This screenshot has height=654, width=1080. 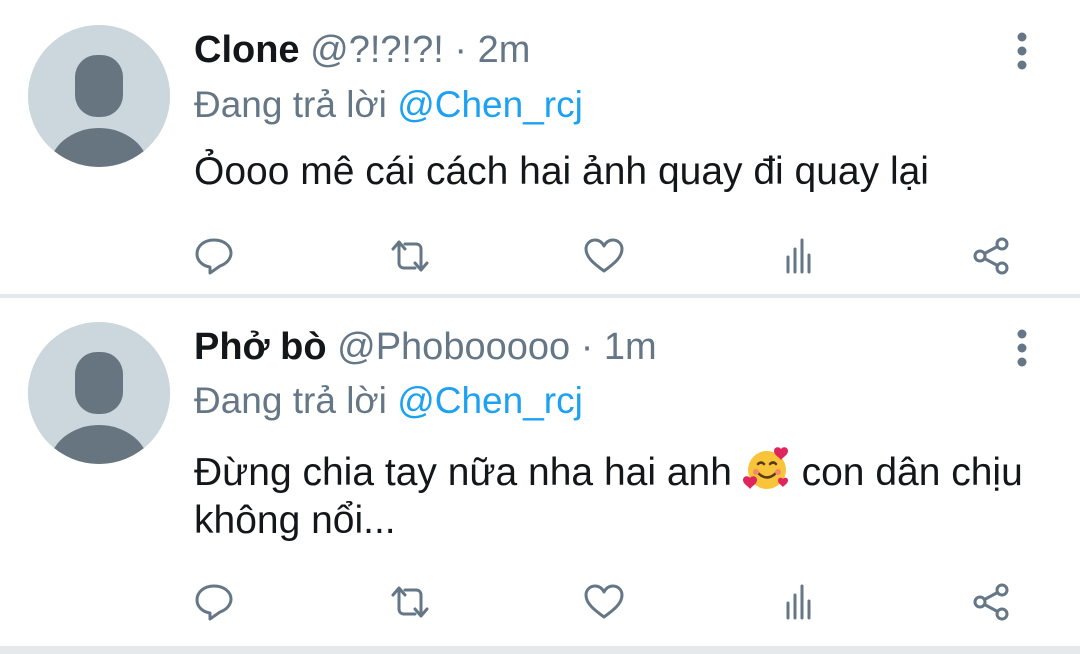 What do you see at coordinates (453, 347) in the screenshot?
I see `user-handle: @Phobooooo` at bounding box center [453, 347].